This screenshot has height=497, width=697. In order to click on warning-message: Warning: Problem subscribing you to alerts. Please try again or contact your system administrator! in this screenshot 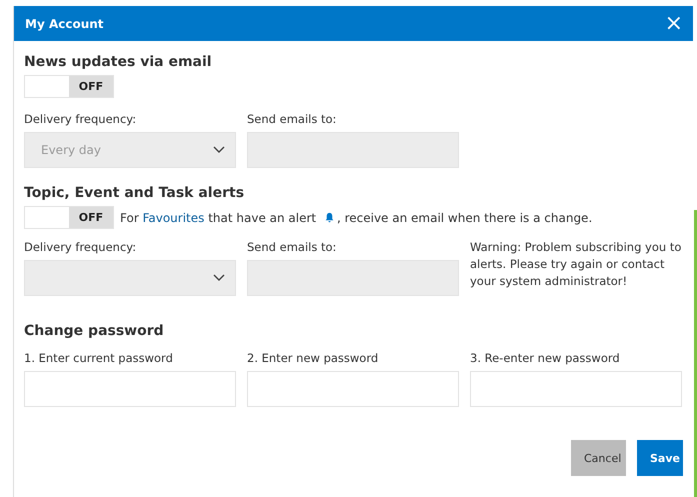, I will do `click(576, 264)`.